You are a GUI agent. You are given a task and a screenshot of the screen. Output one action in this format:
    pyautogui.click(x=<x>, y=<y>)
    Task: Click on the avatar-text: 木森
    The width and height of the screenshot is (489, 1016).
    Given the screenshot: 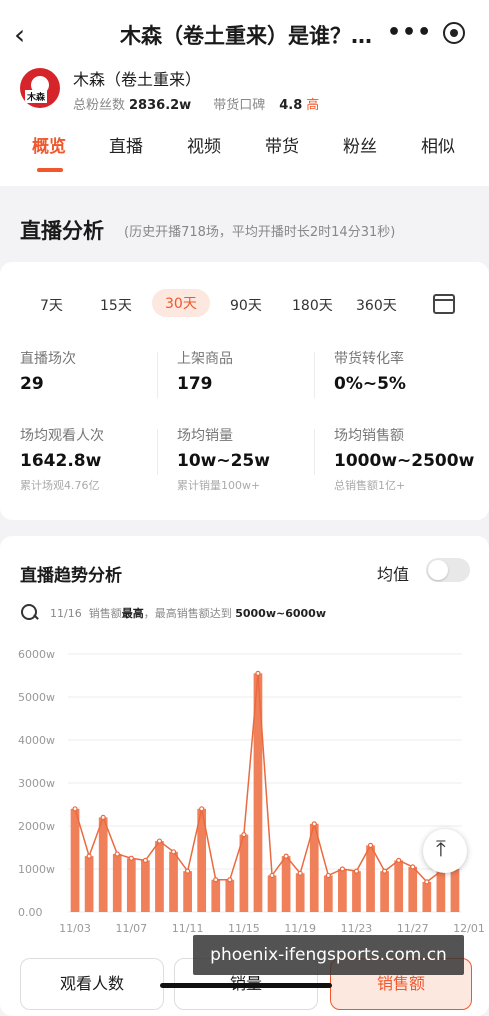 What is the action you would take?
    pyautogui.click(x=36, y=96)
    